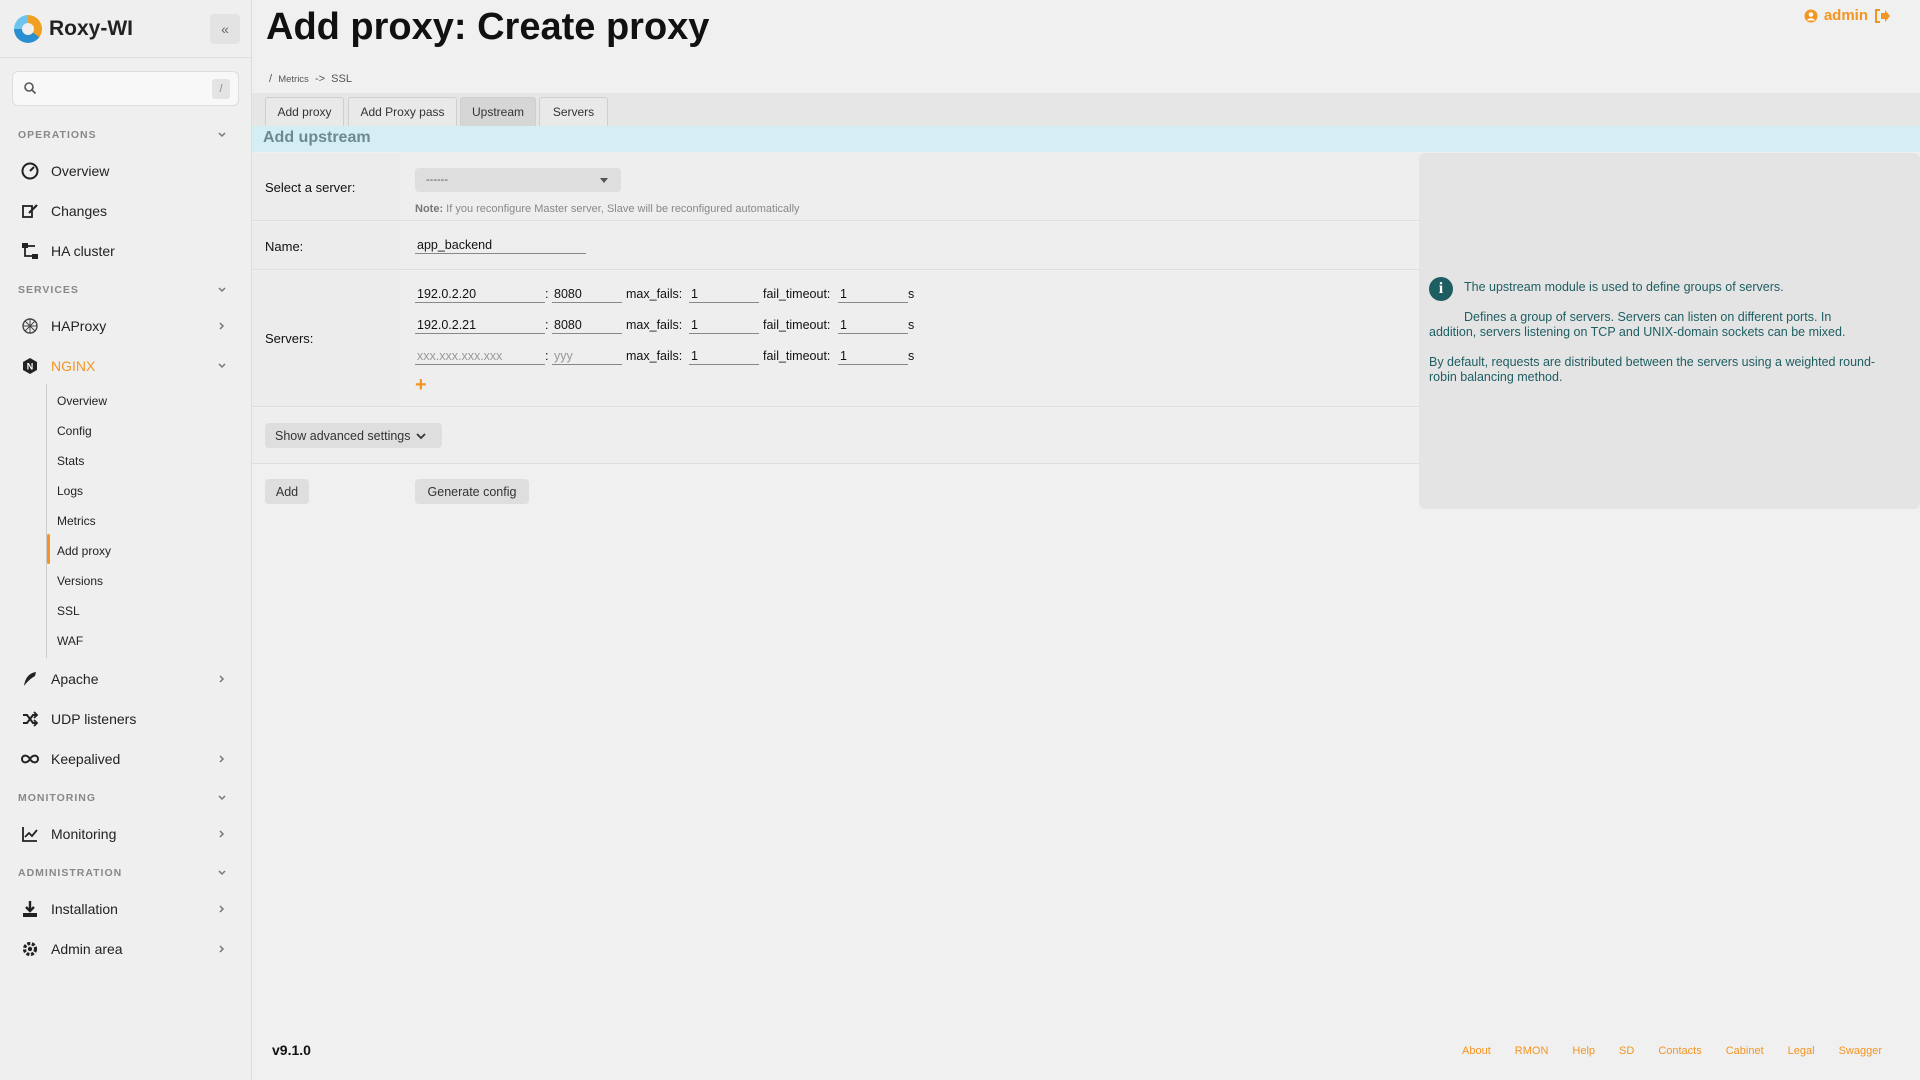 The width and height of the screenshot is (1920, 1080). Describe the element at coordinates (76, 521) in the screenshot. I see `nginx-sub-metrics: Metrics` at that location.